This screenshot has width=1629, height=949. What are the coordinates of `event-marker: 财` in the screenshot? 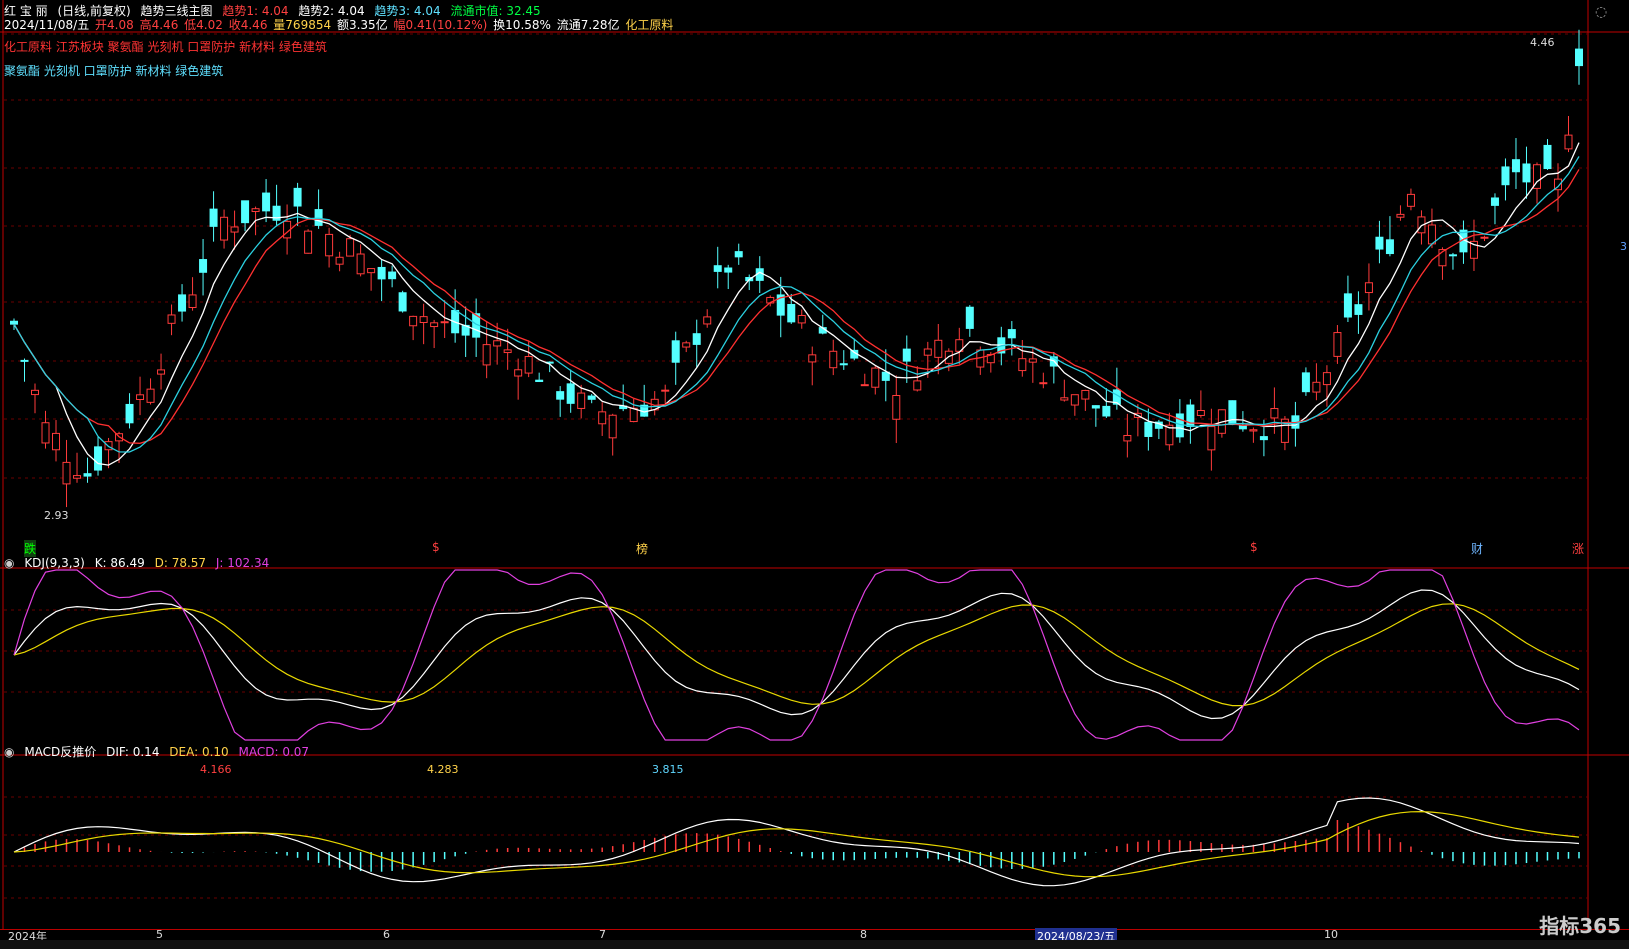 It's located at (1477, 548).